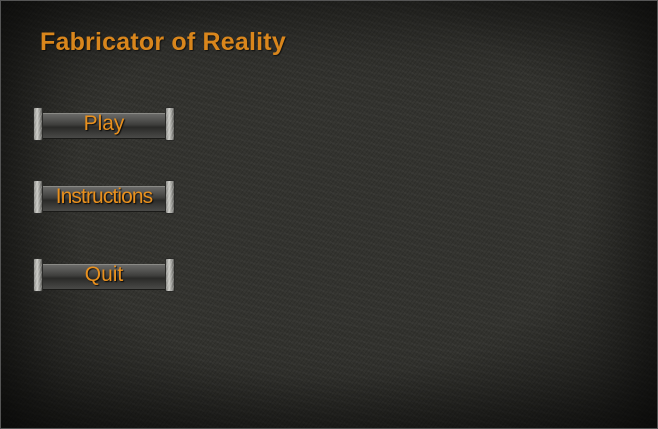 The height and width of the screenshot is (429, 658). I want to click on game-title: Fabricator of Reality, so click(163, 42).